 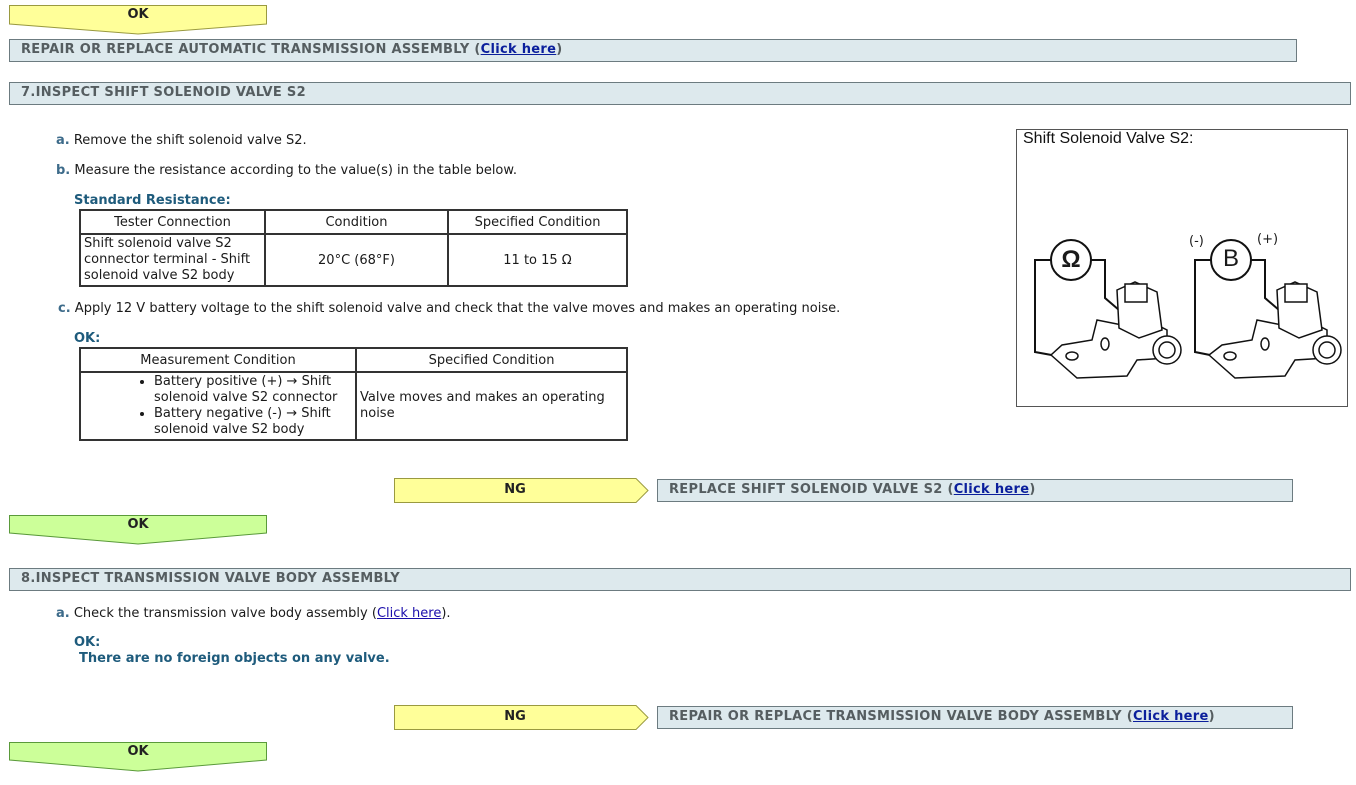 What do you see at coordinates (1032, 489) in the screenshot?
I see `replace-s2-close: )` at bounding box center [1032, 489].